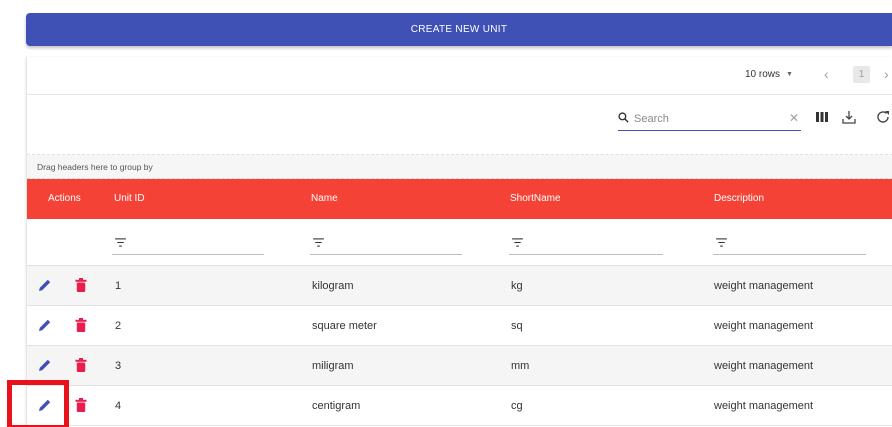  I want to click on cell-short-name: cg, so click(517, 406).